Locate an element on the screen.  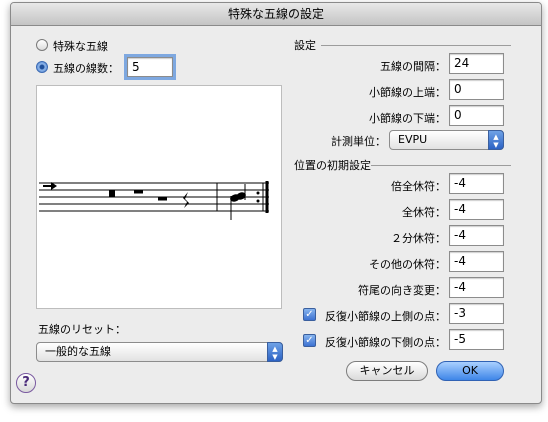
settings-header: 設定 is located at coordinates (305, 45).